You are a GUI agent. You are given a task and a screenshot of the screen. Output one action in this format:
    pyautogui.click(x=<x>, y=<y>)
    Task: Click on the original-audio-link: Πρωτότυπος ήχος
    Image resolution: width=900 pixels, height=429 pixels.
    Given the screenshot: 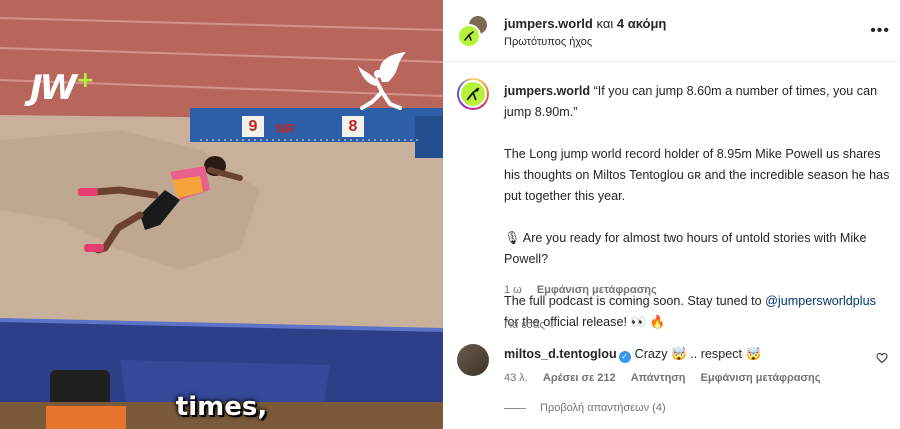 What is the action you would take?
    pyautogui.click(x=548, y=42)
    